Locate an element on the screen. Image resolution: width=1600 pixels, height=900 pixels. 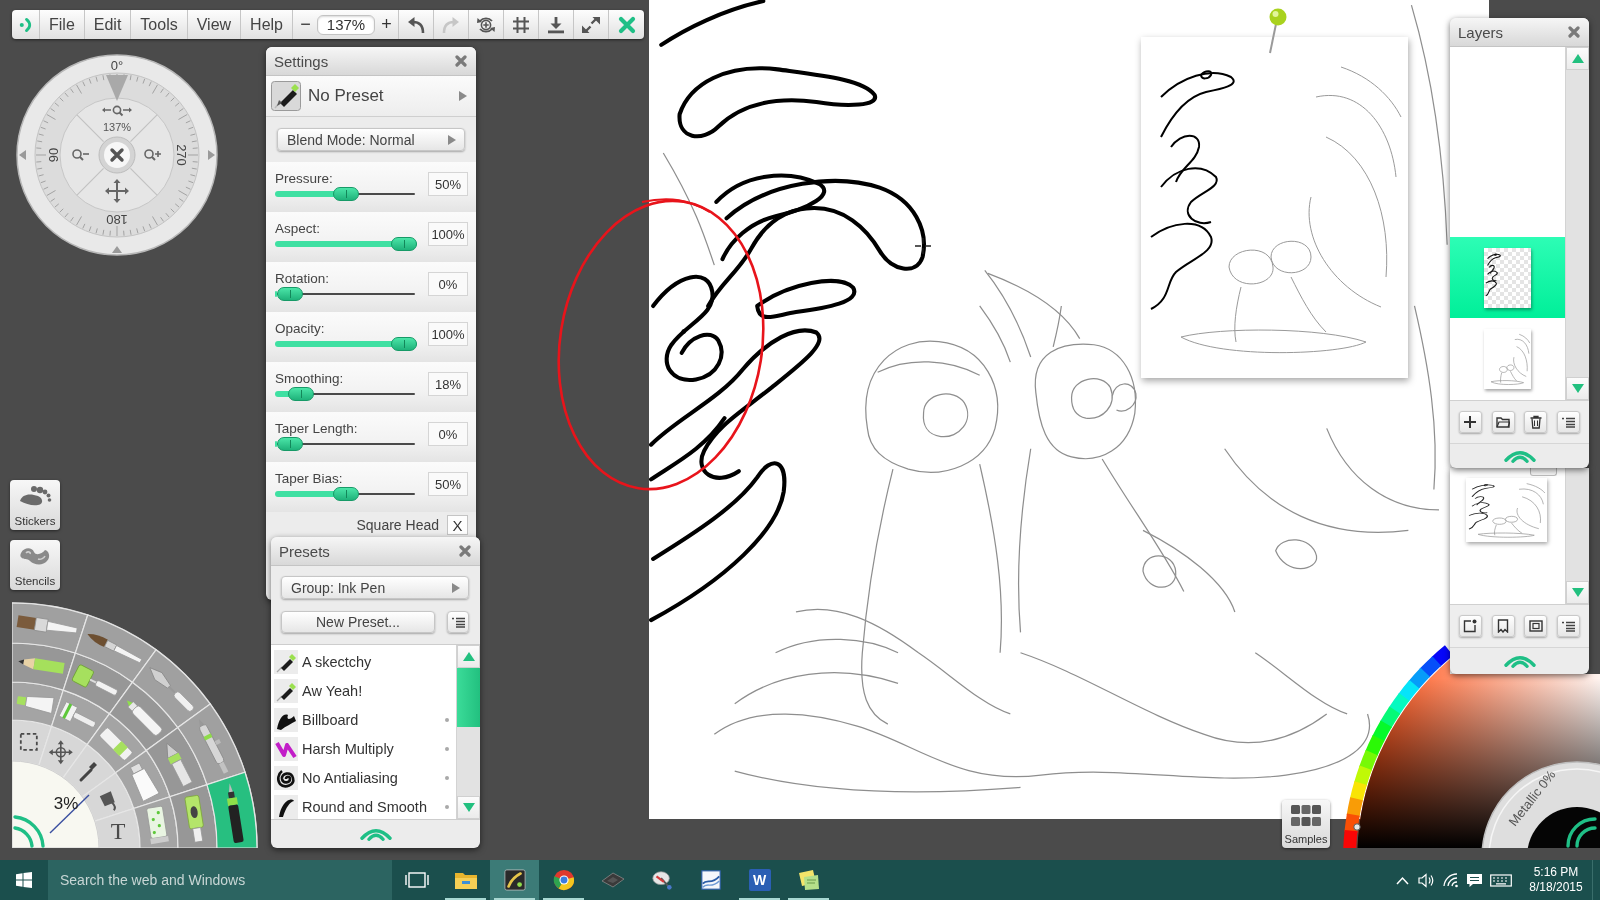
samples-button: Samples is located at coordinates (1306, 824).